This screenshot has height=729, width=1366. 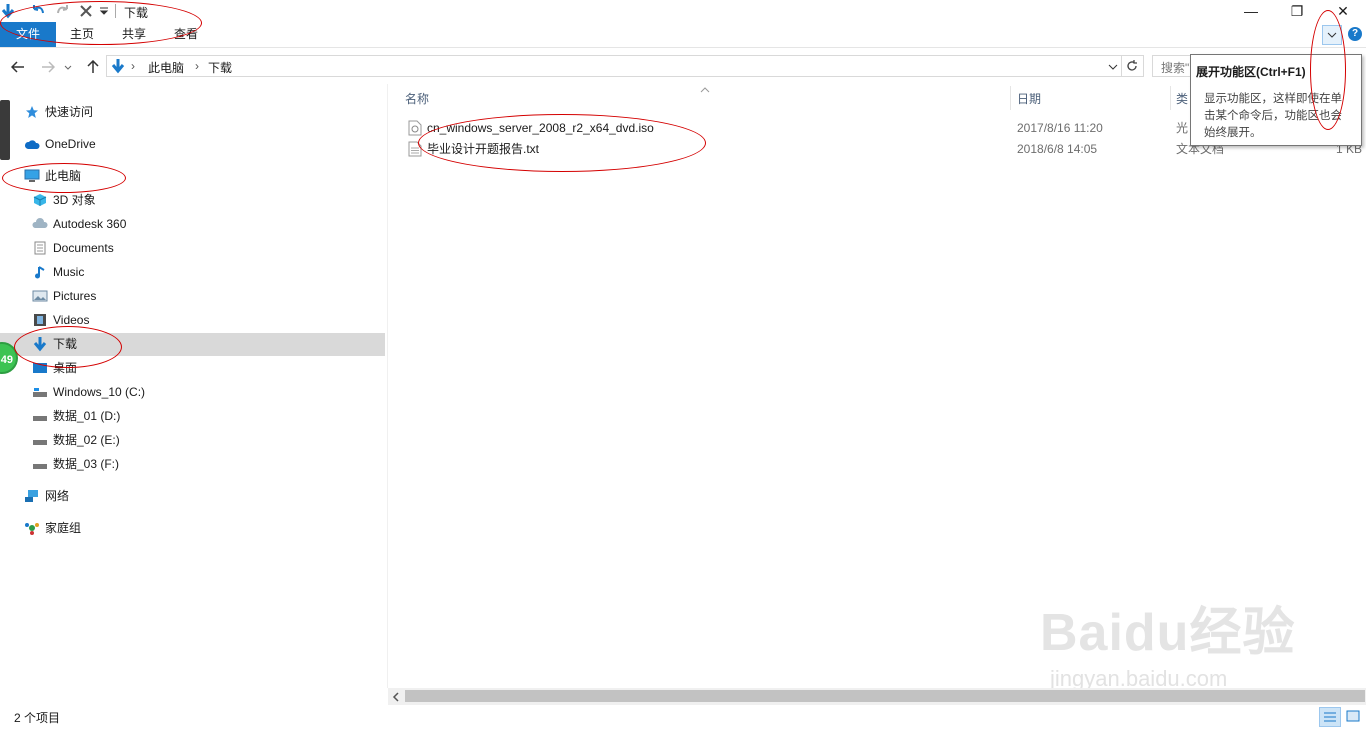 I want to click on sidebar-item-label: Music, so click(x=69, y=272).